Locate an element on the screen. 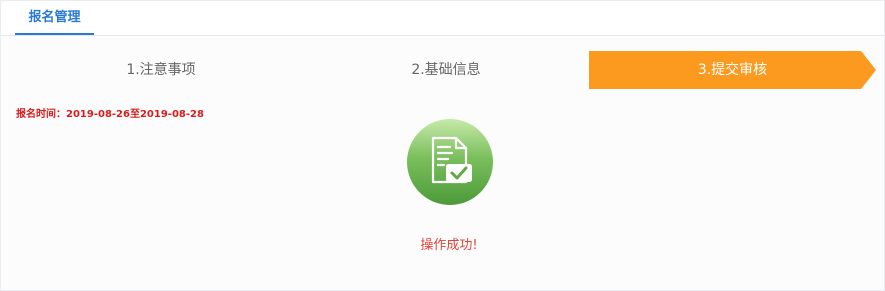 The image size is (885, 291). tab-registration-management: 报名管理 is located at coordinates (54, 18).